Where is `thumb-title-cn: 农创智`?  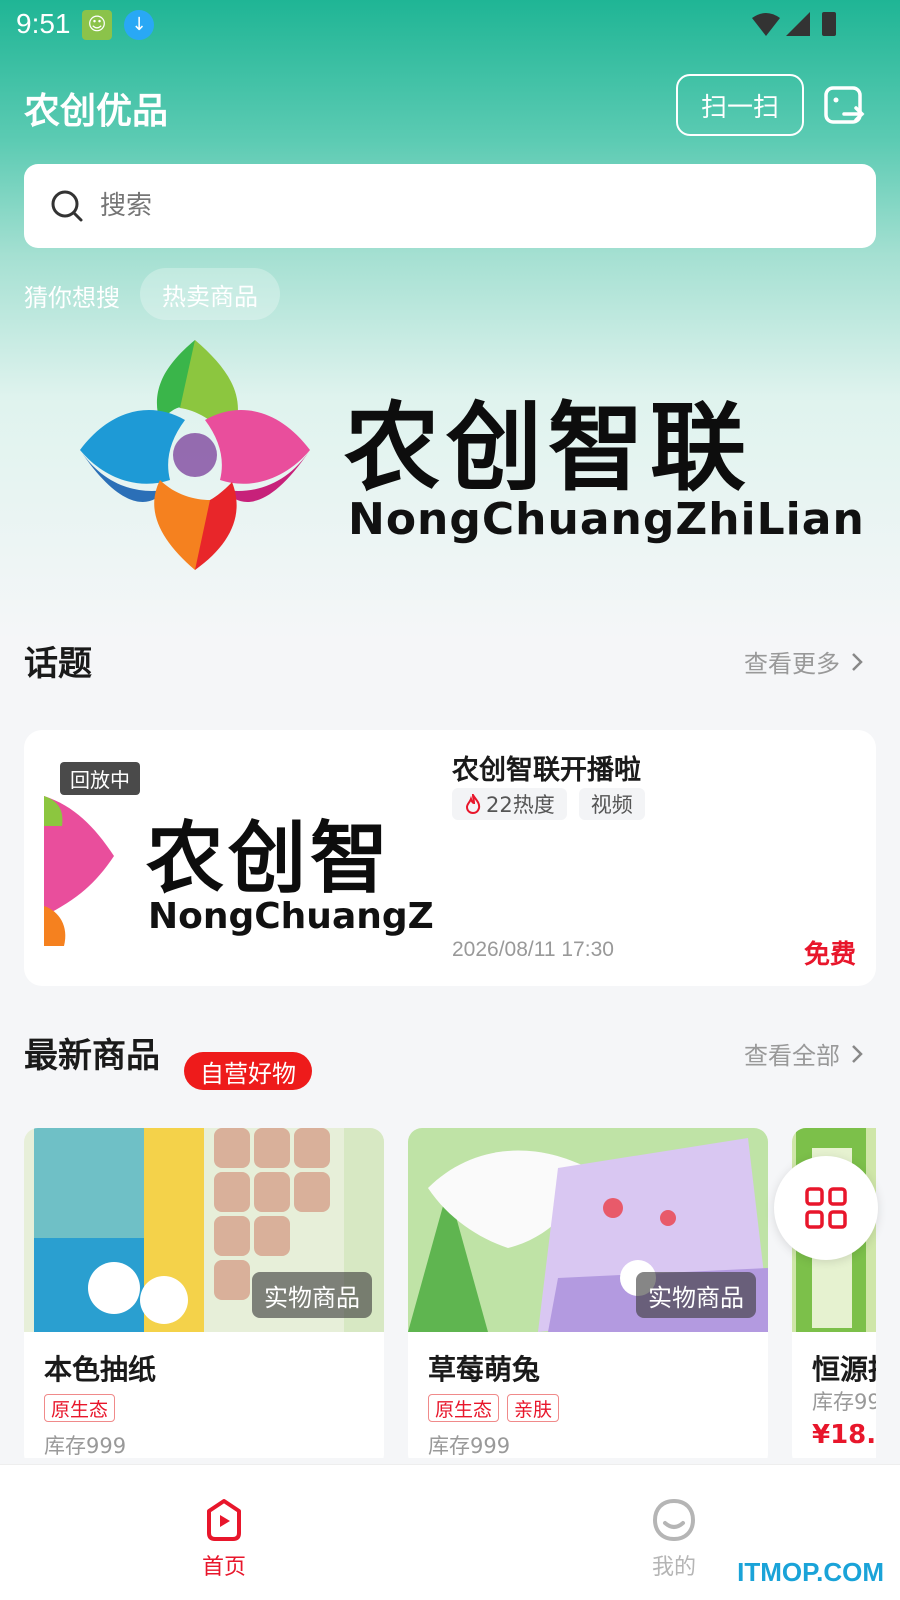
thumb-title-cn: 农创智 is located at coordinates (269, 859).